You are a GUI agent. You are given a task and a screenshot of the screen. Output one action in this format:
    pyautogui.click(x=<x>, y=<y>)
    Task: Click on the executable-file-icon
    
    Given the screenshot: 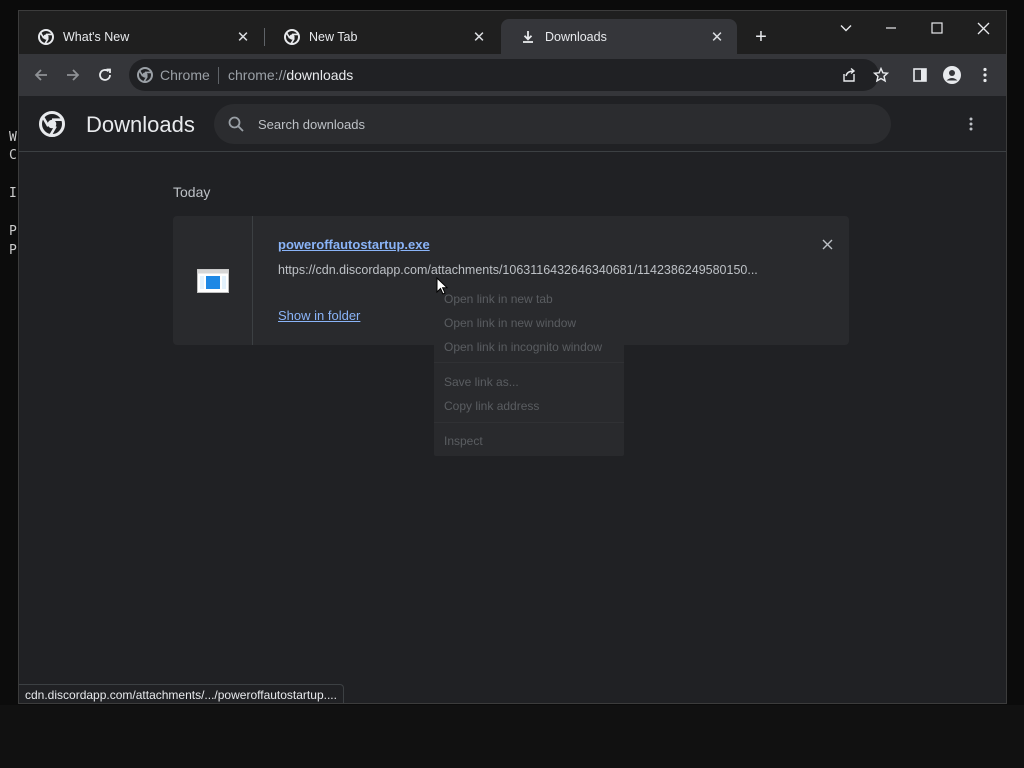 What is the action you would take?
    pyautogui.click(x=213, y=281)
    